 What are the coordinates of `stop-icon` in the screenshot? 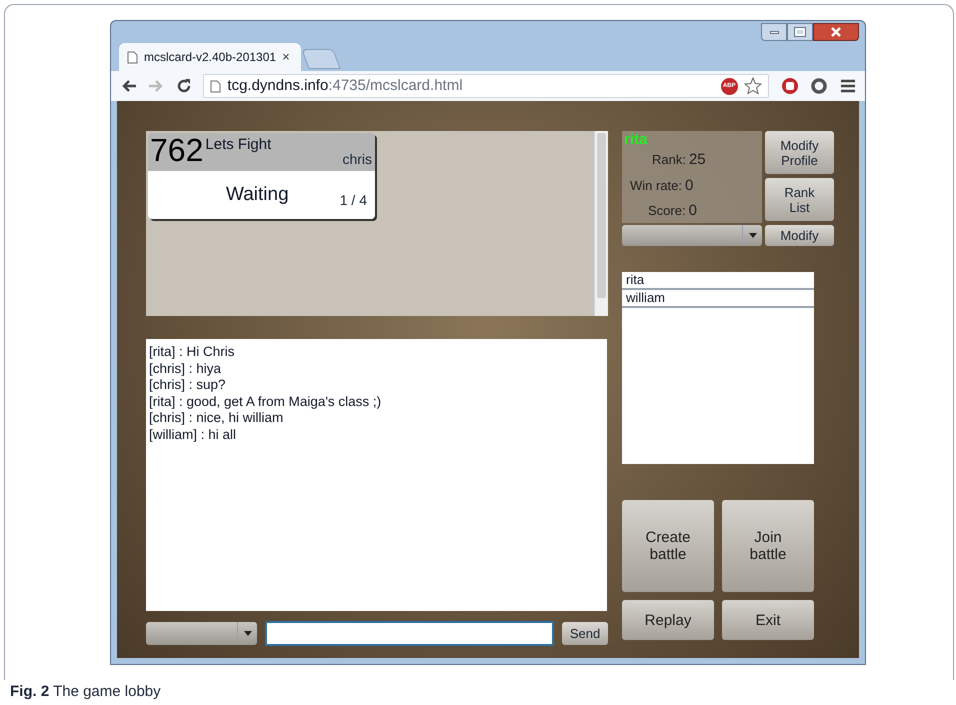 It's located at (789, 86).